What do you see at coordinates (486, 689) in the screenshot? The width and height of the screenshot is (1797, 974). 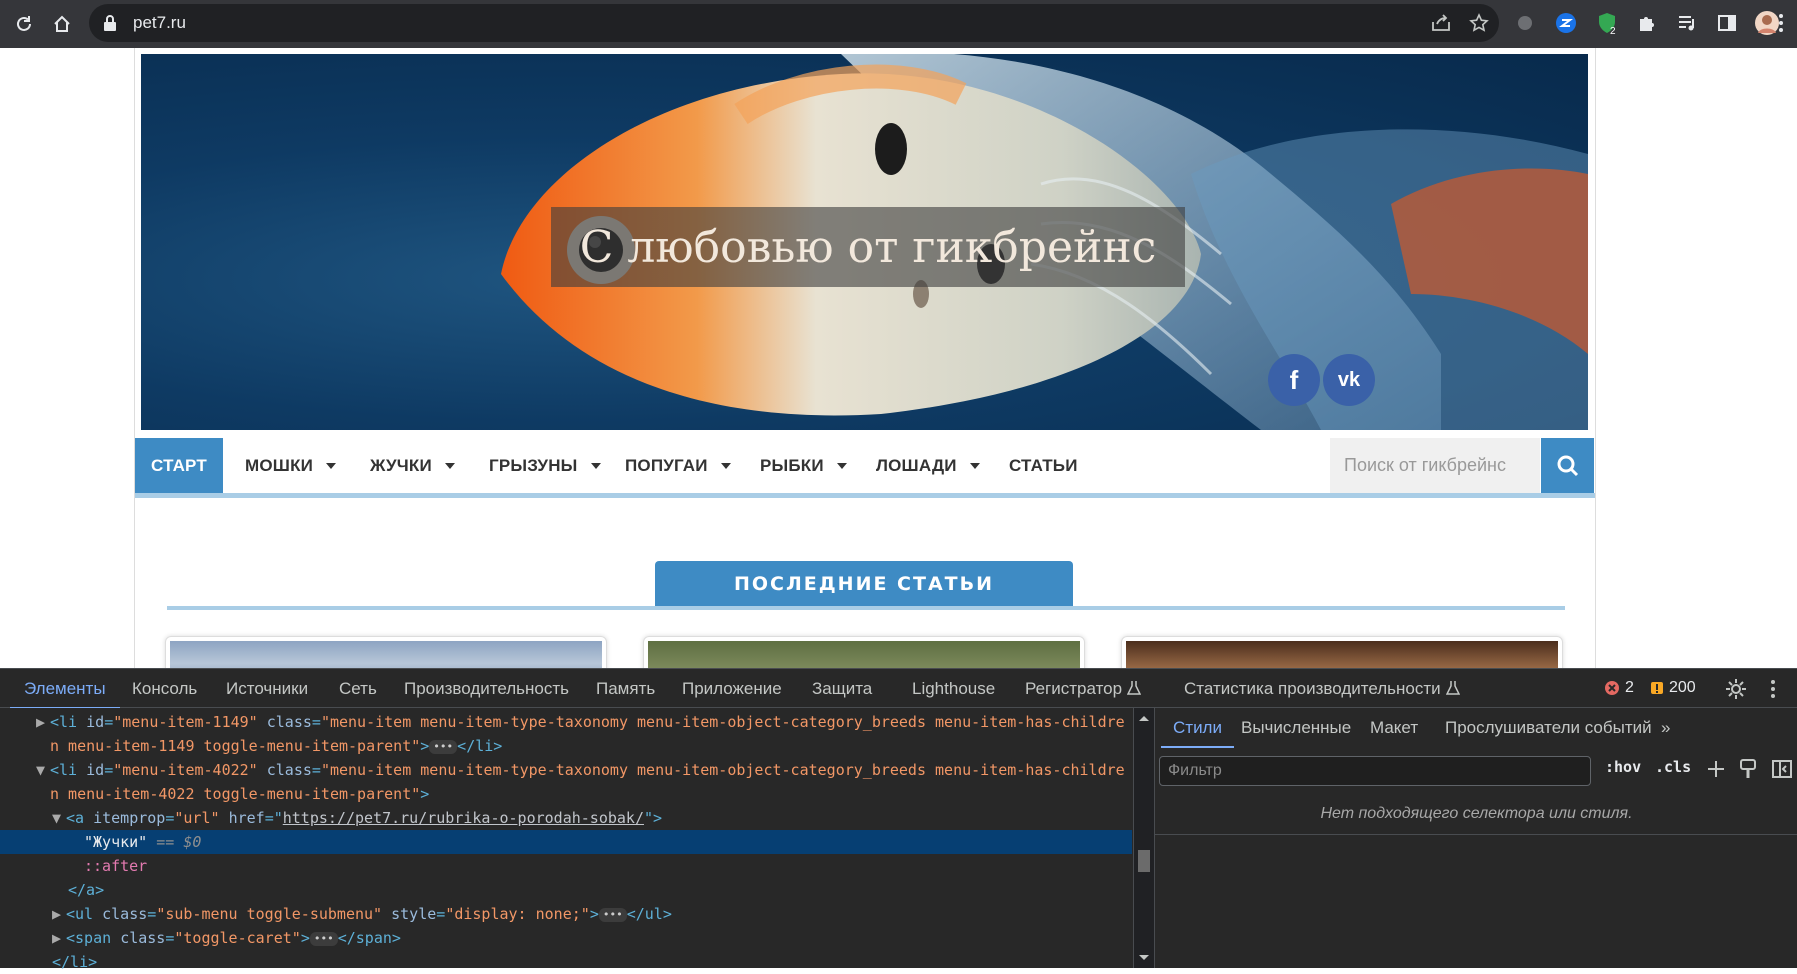 I see `tab-performance: Производительность` at bounding box center [486, 689].